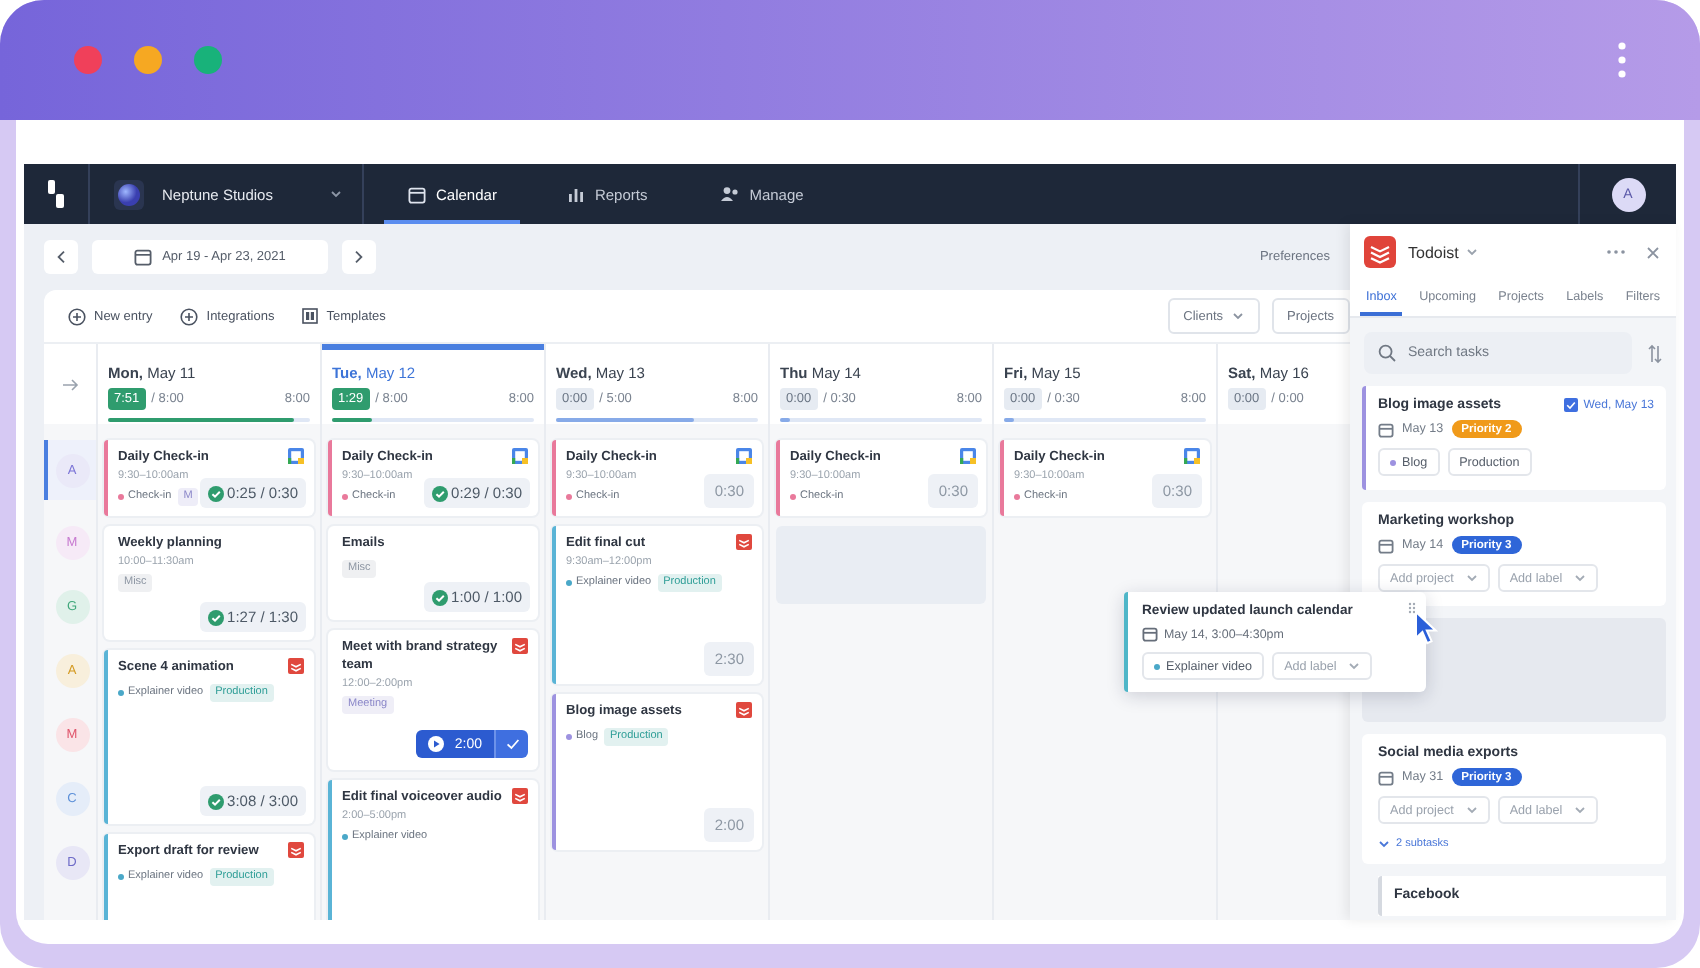  I want to click on complete-button, so click(511, 744).